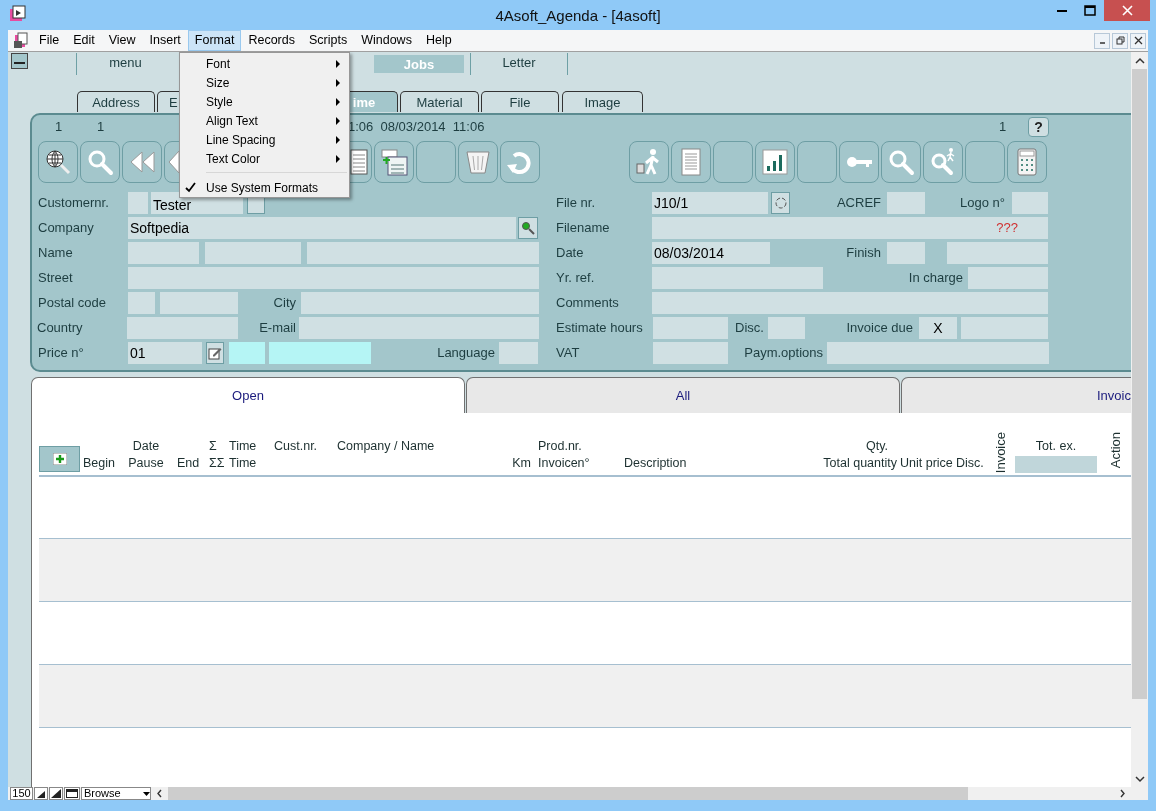 This screenshot has height=811, width=1156. I want to click on field-label: Paym.options, so click(783, 353).